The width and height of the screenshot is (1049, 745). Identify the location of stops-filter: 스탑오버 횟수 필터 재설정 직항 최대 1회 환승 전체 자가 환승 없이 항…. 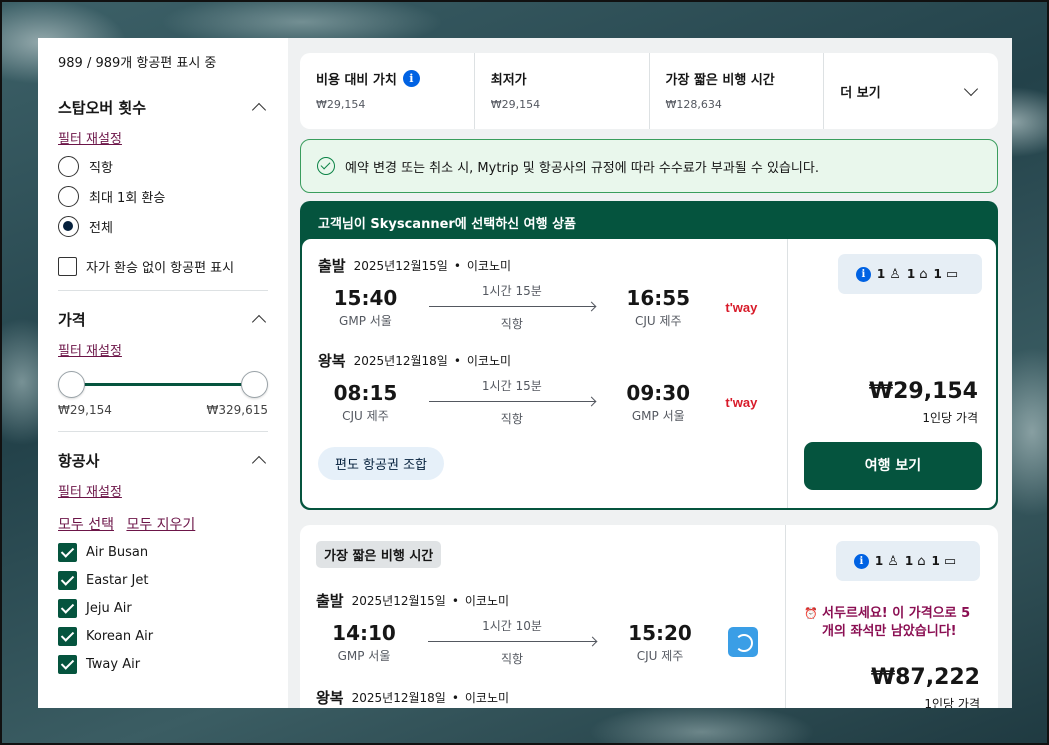
(163, 181).